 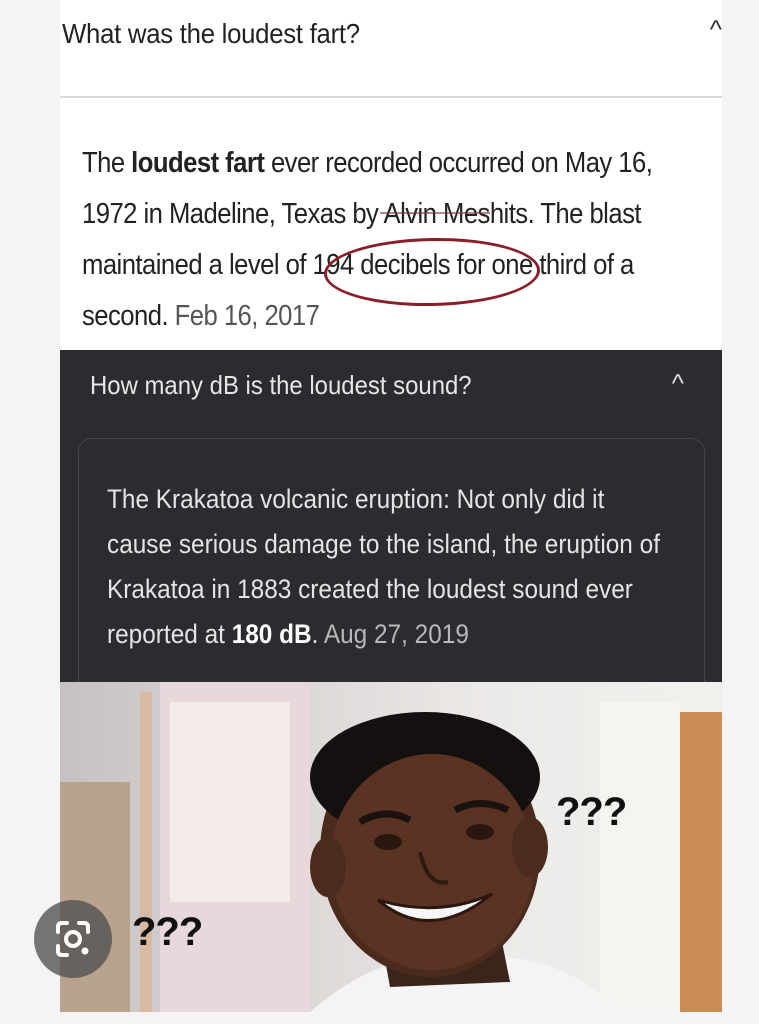 What do you see at coordinates (281, 385) in the screenshot?
I see `question-title: How many dB is the loudest sound?` at bounding box center [281, 385].